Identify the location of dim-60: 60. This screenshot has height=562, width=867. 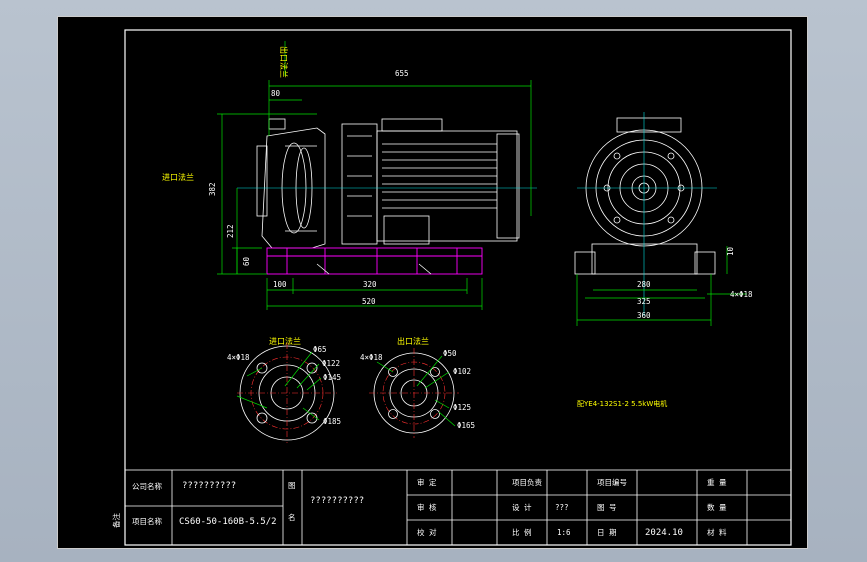
(246, 261).